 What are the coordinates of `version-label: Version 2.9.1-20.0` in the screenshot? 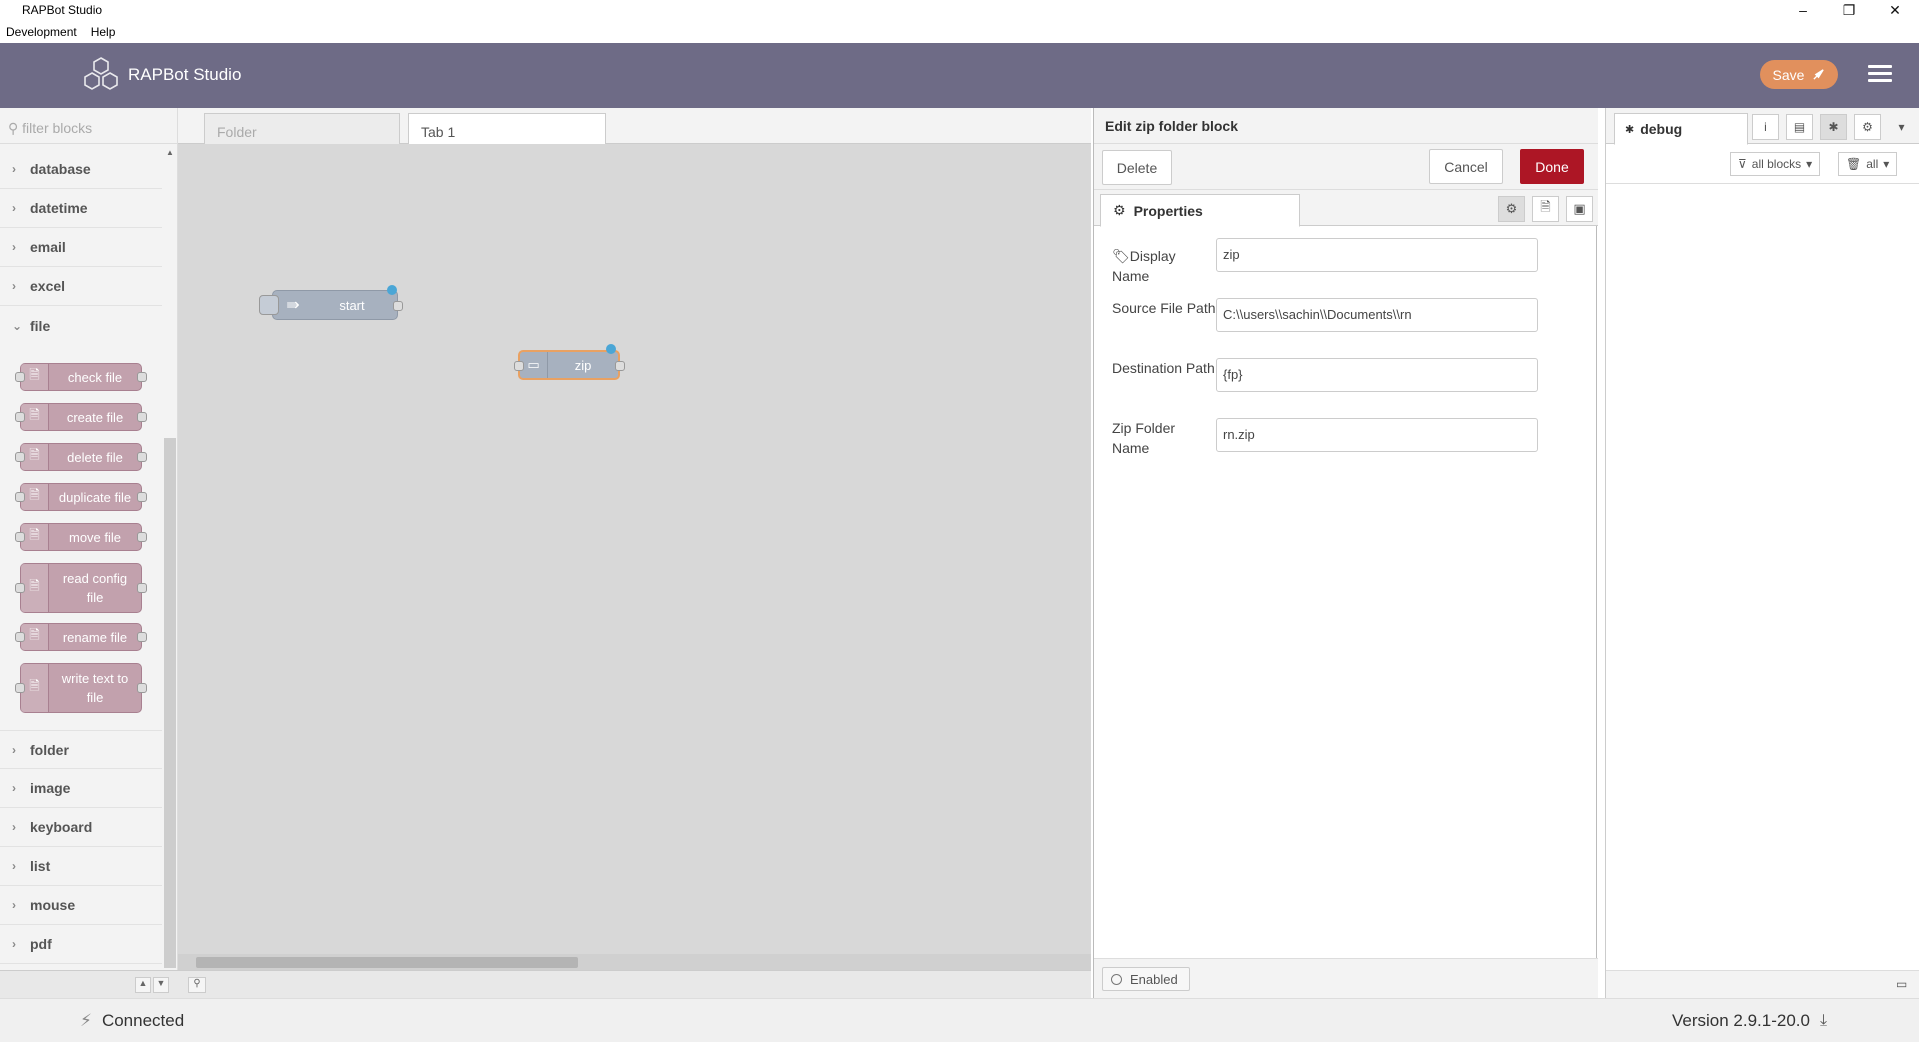 It's located at (1741, 1020).